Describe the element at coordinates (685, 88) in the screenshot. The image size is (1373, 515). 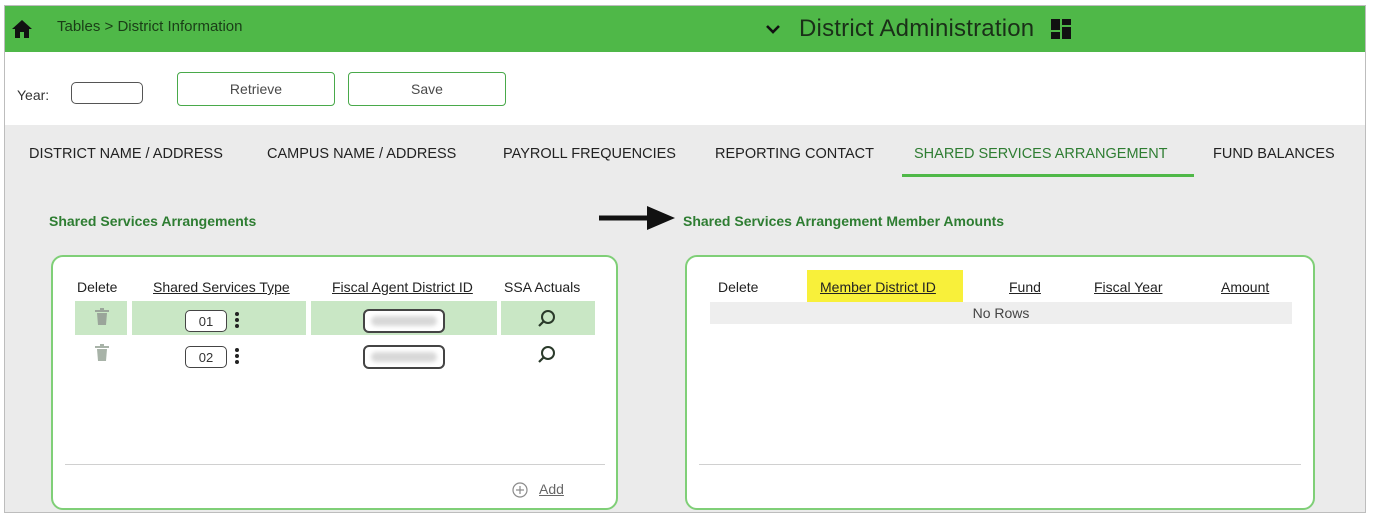
I see `toolbar: Year: Retrieve Save` at that location.